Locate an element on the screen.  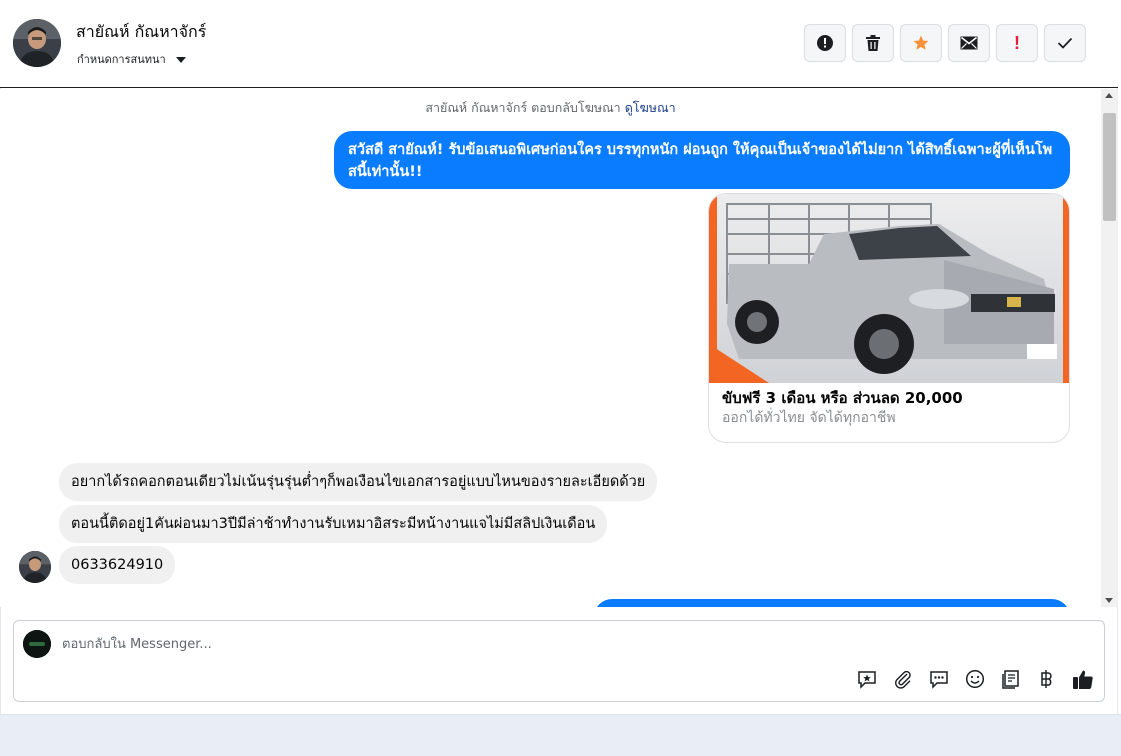
delete-button is located at coordinates (873, 43).